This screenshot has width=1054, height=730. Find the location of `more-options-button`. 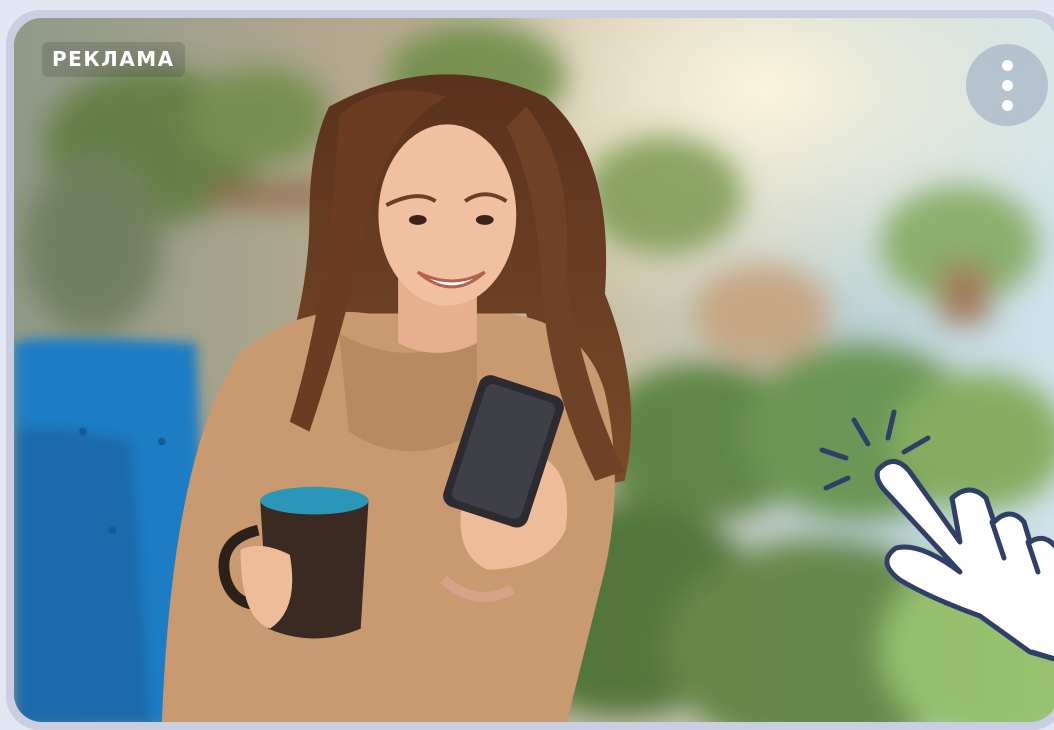

more-options-button is located at coordinates (1007, 85).